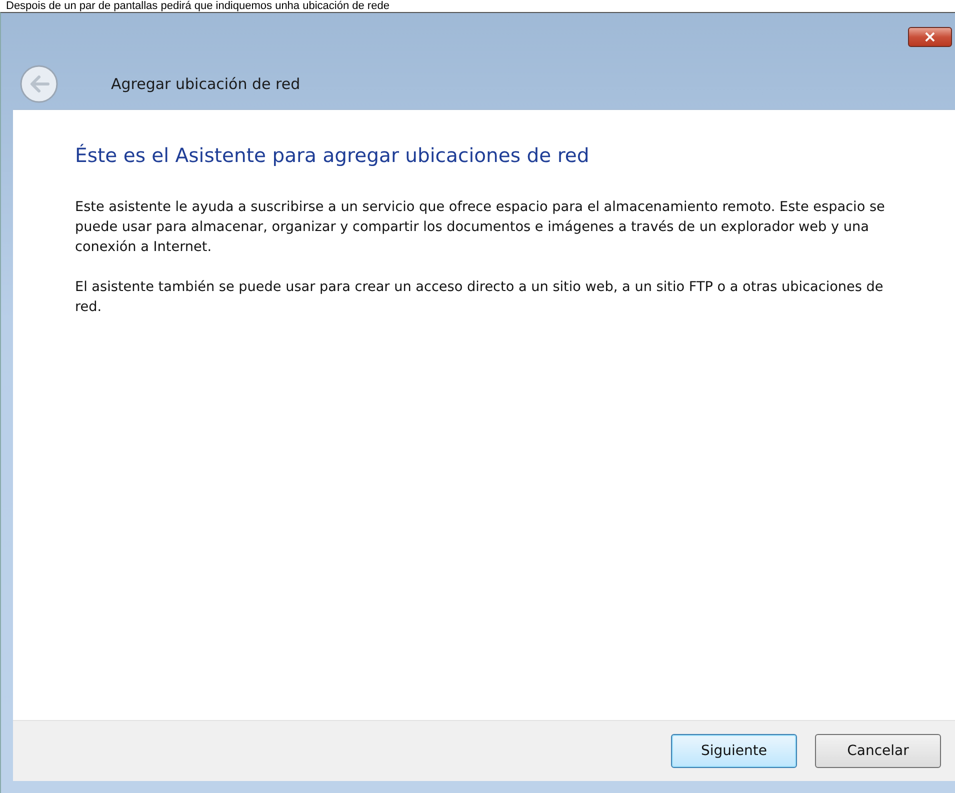 The image size is (955, 793). I want to click on dialog-button: Cancelar, so click(878, 751).